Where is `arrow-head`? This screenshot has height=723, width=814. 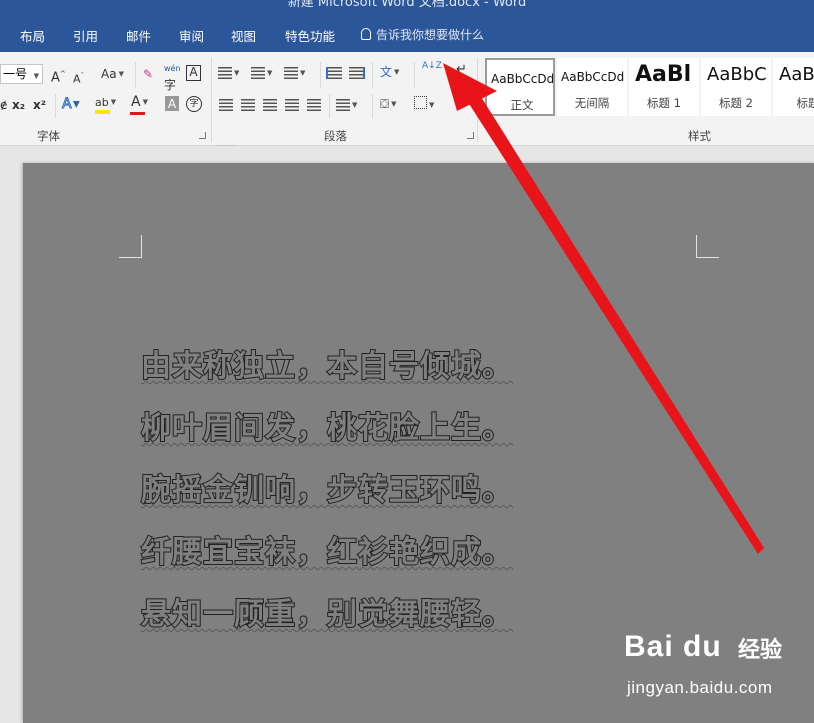
arrow-head is located at coordinates (470, 87).